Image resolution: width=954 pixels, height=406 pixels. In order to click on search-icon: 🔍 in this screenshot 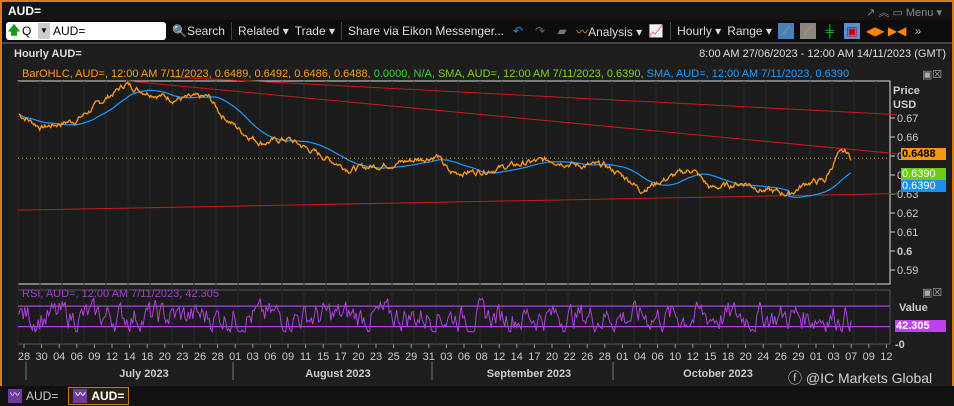, I will do `click(179, 31)`.